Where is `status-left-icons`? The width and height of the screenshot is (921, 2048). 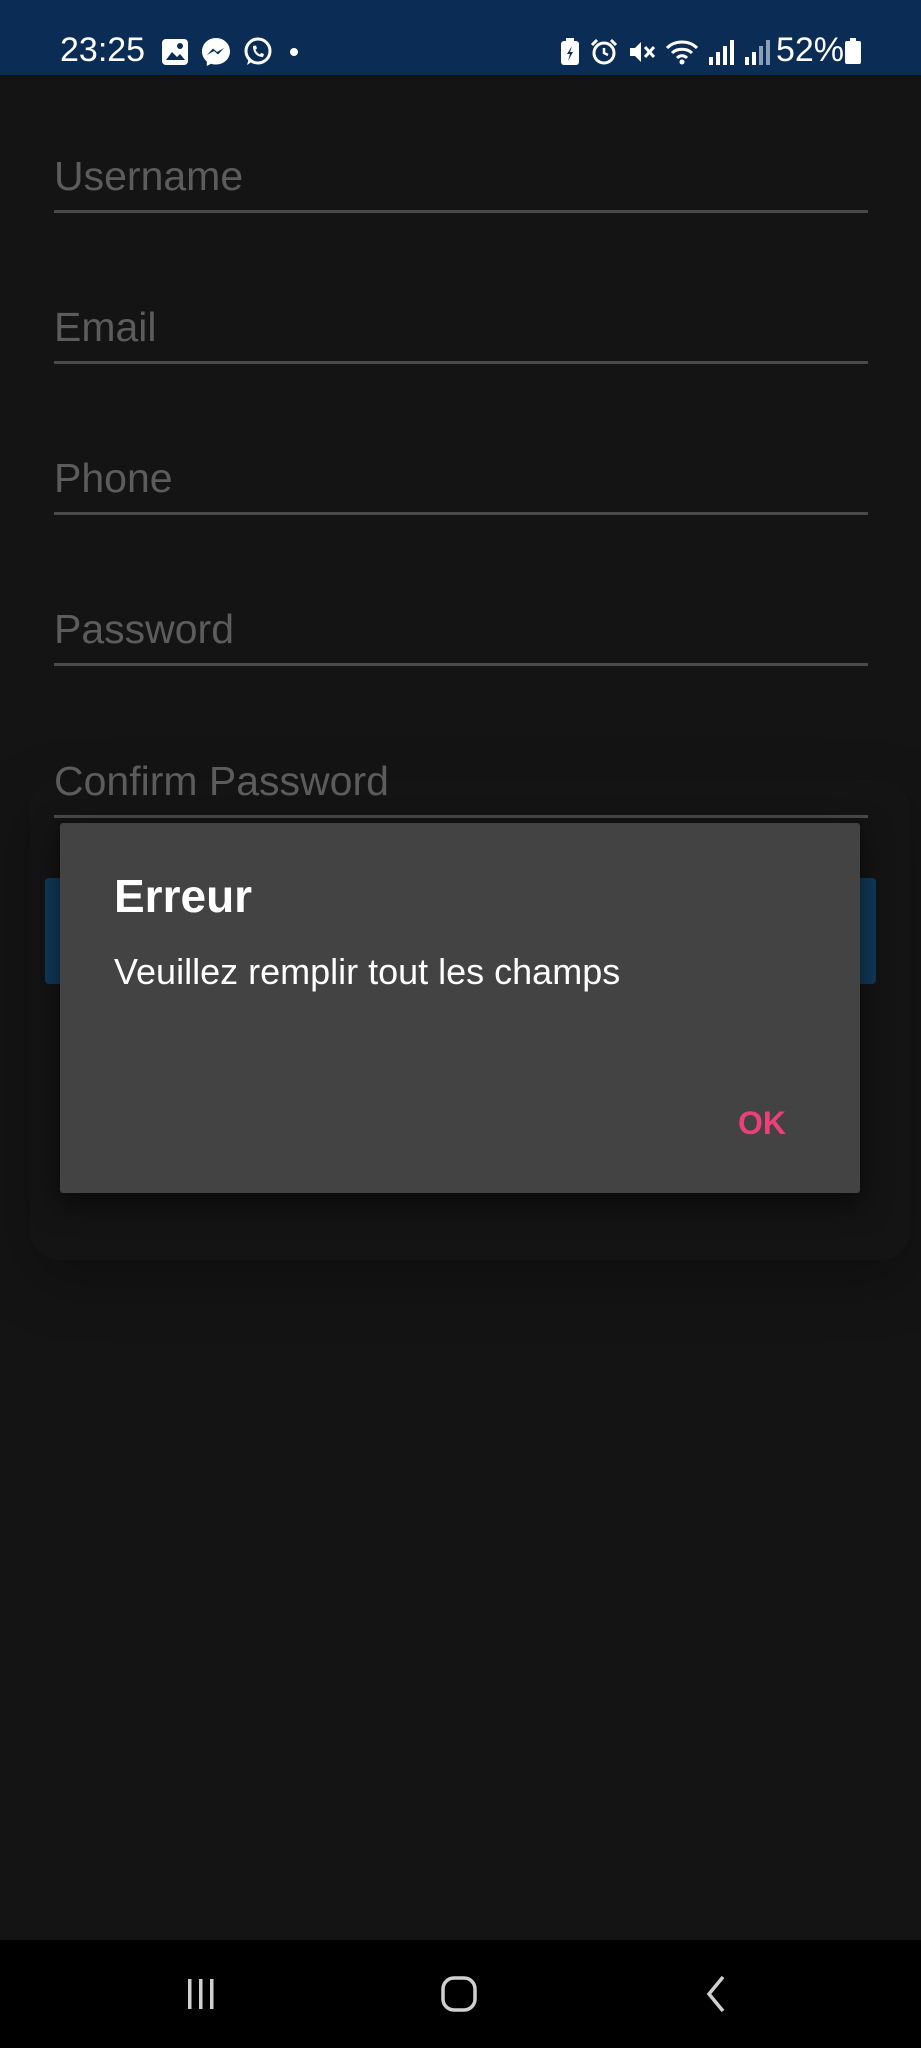 status-left-icons is located at coordinates (232, 52).